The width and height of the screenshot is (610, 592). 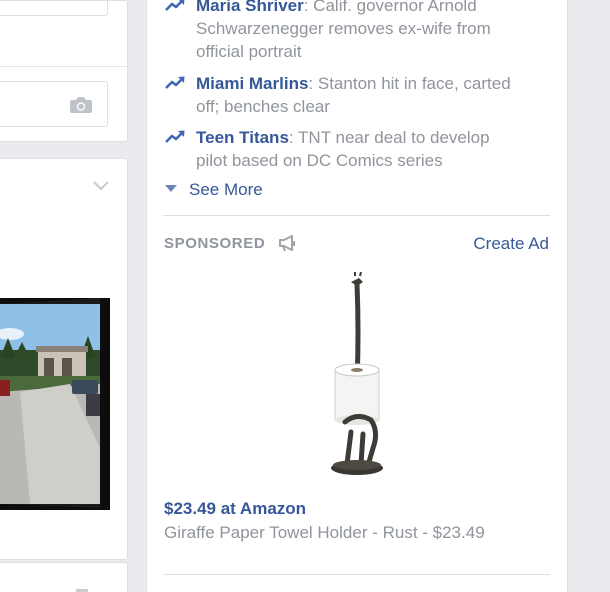 I want to click on next-feed-post, so click(x=64, y=577).